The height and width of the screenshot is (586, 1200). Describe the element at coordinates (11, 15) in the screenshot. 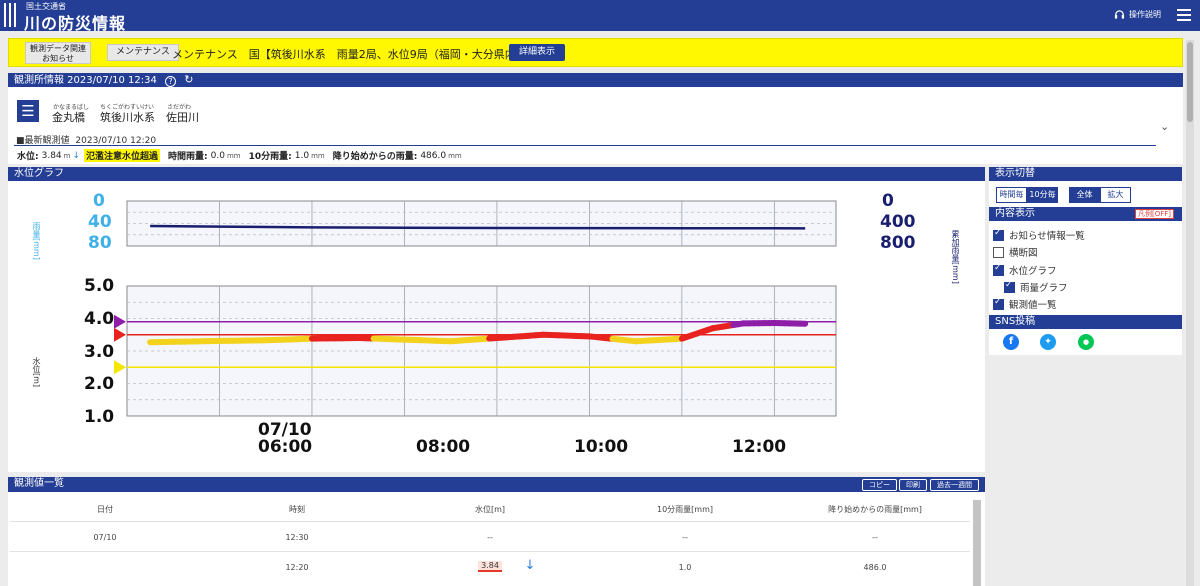

I see `logo-stripes-icon` at that location.